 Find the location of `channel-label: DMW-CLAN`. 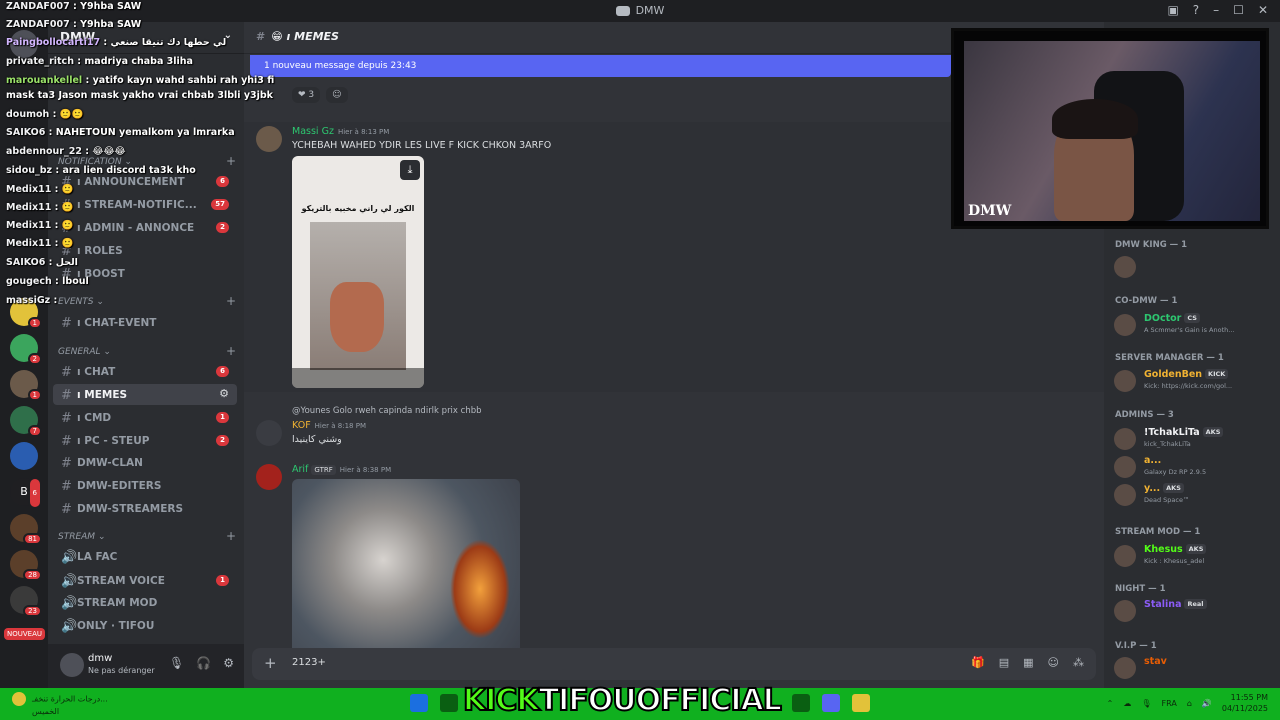

channel-label: DMW-CLAN is located at coordinates (110, 463).